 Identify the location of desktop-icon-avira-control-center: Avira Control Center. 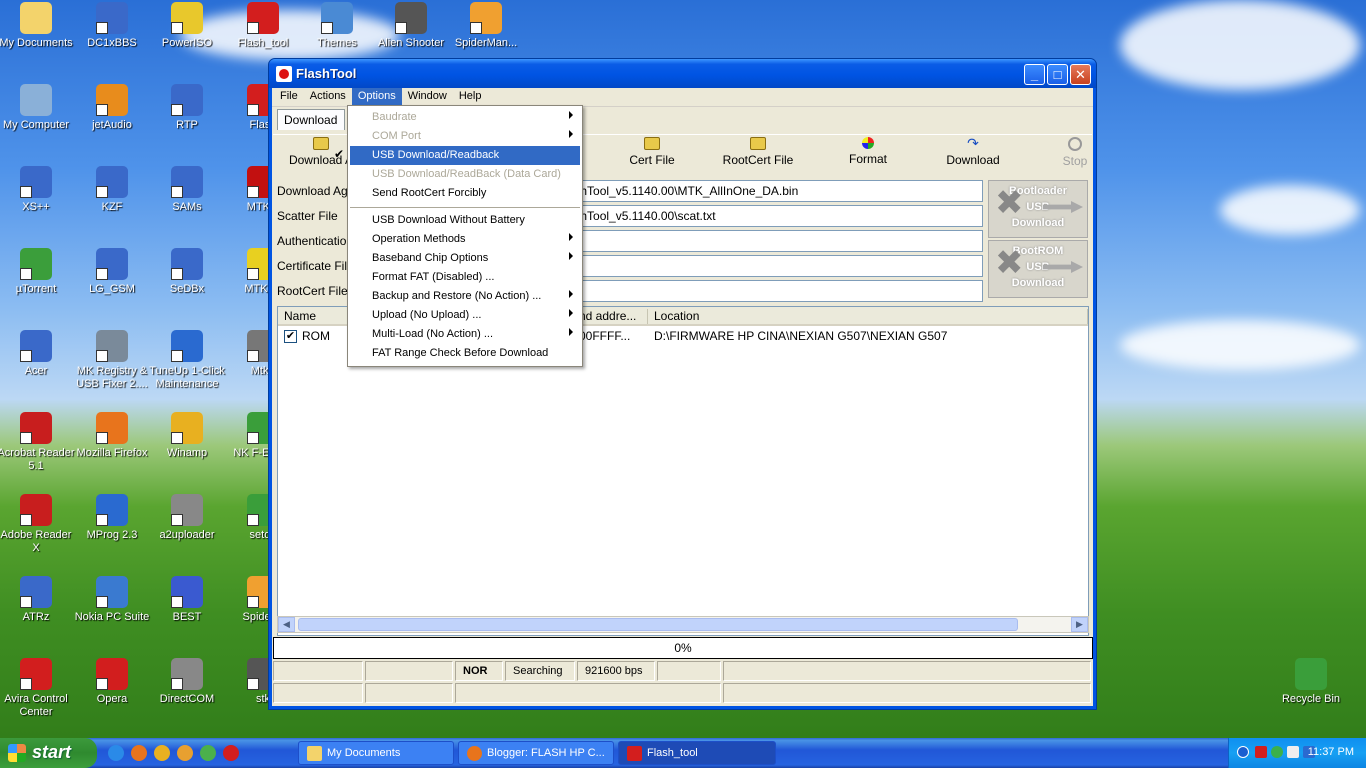
(37, 688).